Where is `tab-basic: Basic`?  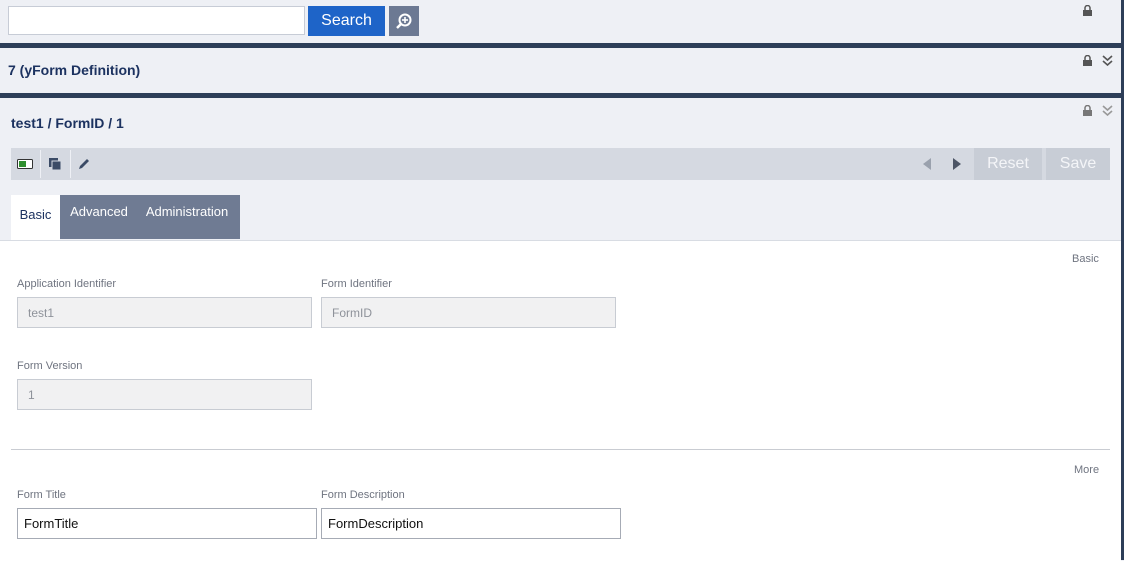
tab-basic: Basic is located at coordinates (35, 218).